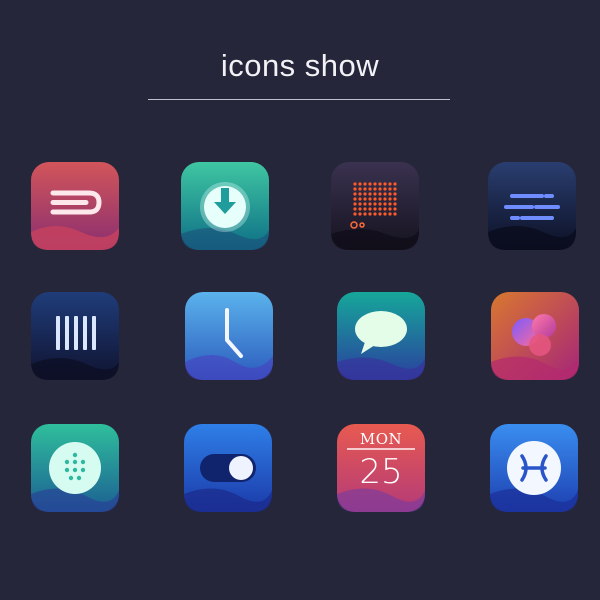 This screenshot has width=600, height=600. I want to click on pisces-icon, so click(534, 468).